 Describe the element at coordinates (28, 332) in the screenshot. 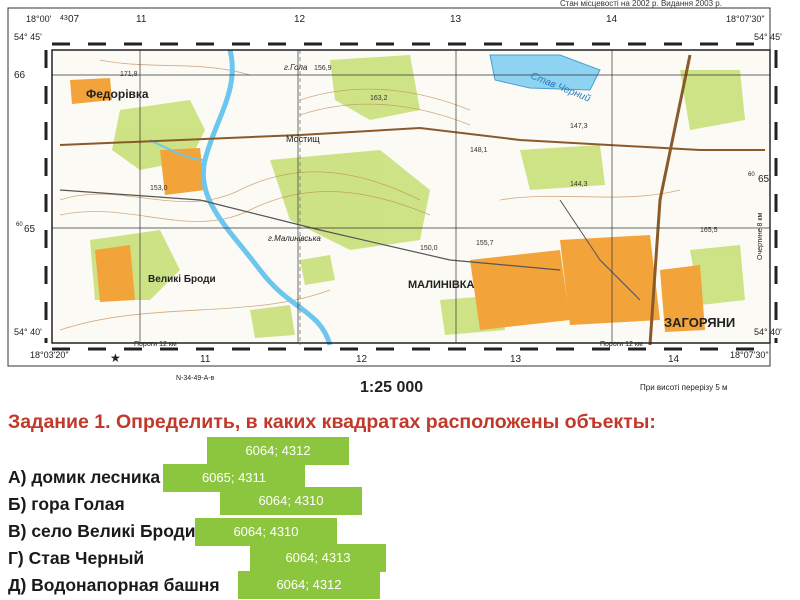

I see `corner-lat-bl: 54° 40'` at that location.